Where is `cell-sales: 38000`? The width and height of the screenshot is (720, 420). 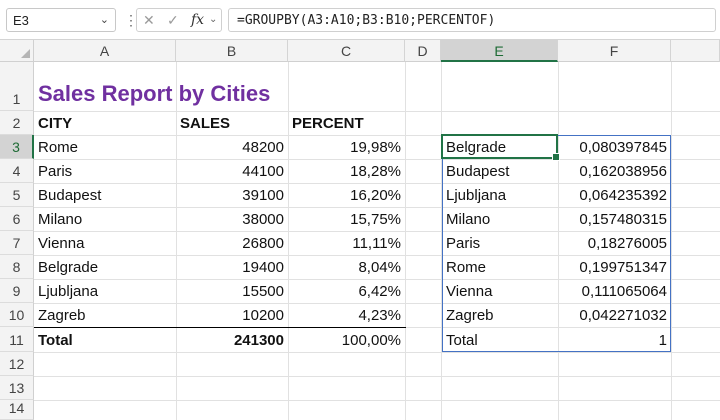 cell-sales: 38000 is located at coordinates (232, 219).